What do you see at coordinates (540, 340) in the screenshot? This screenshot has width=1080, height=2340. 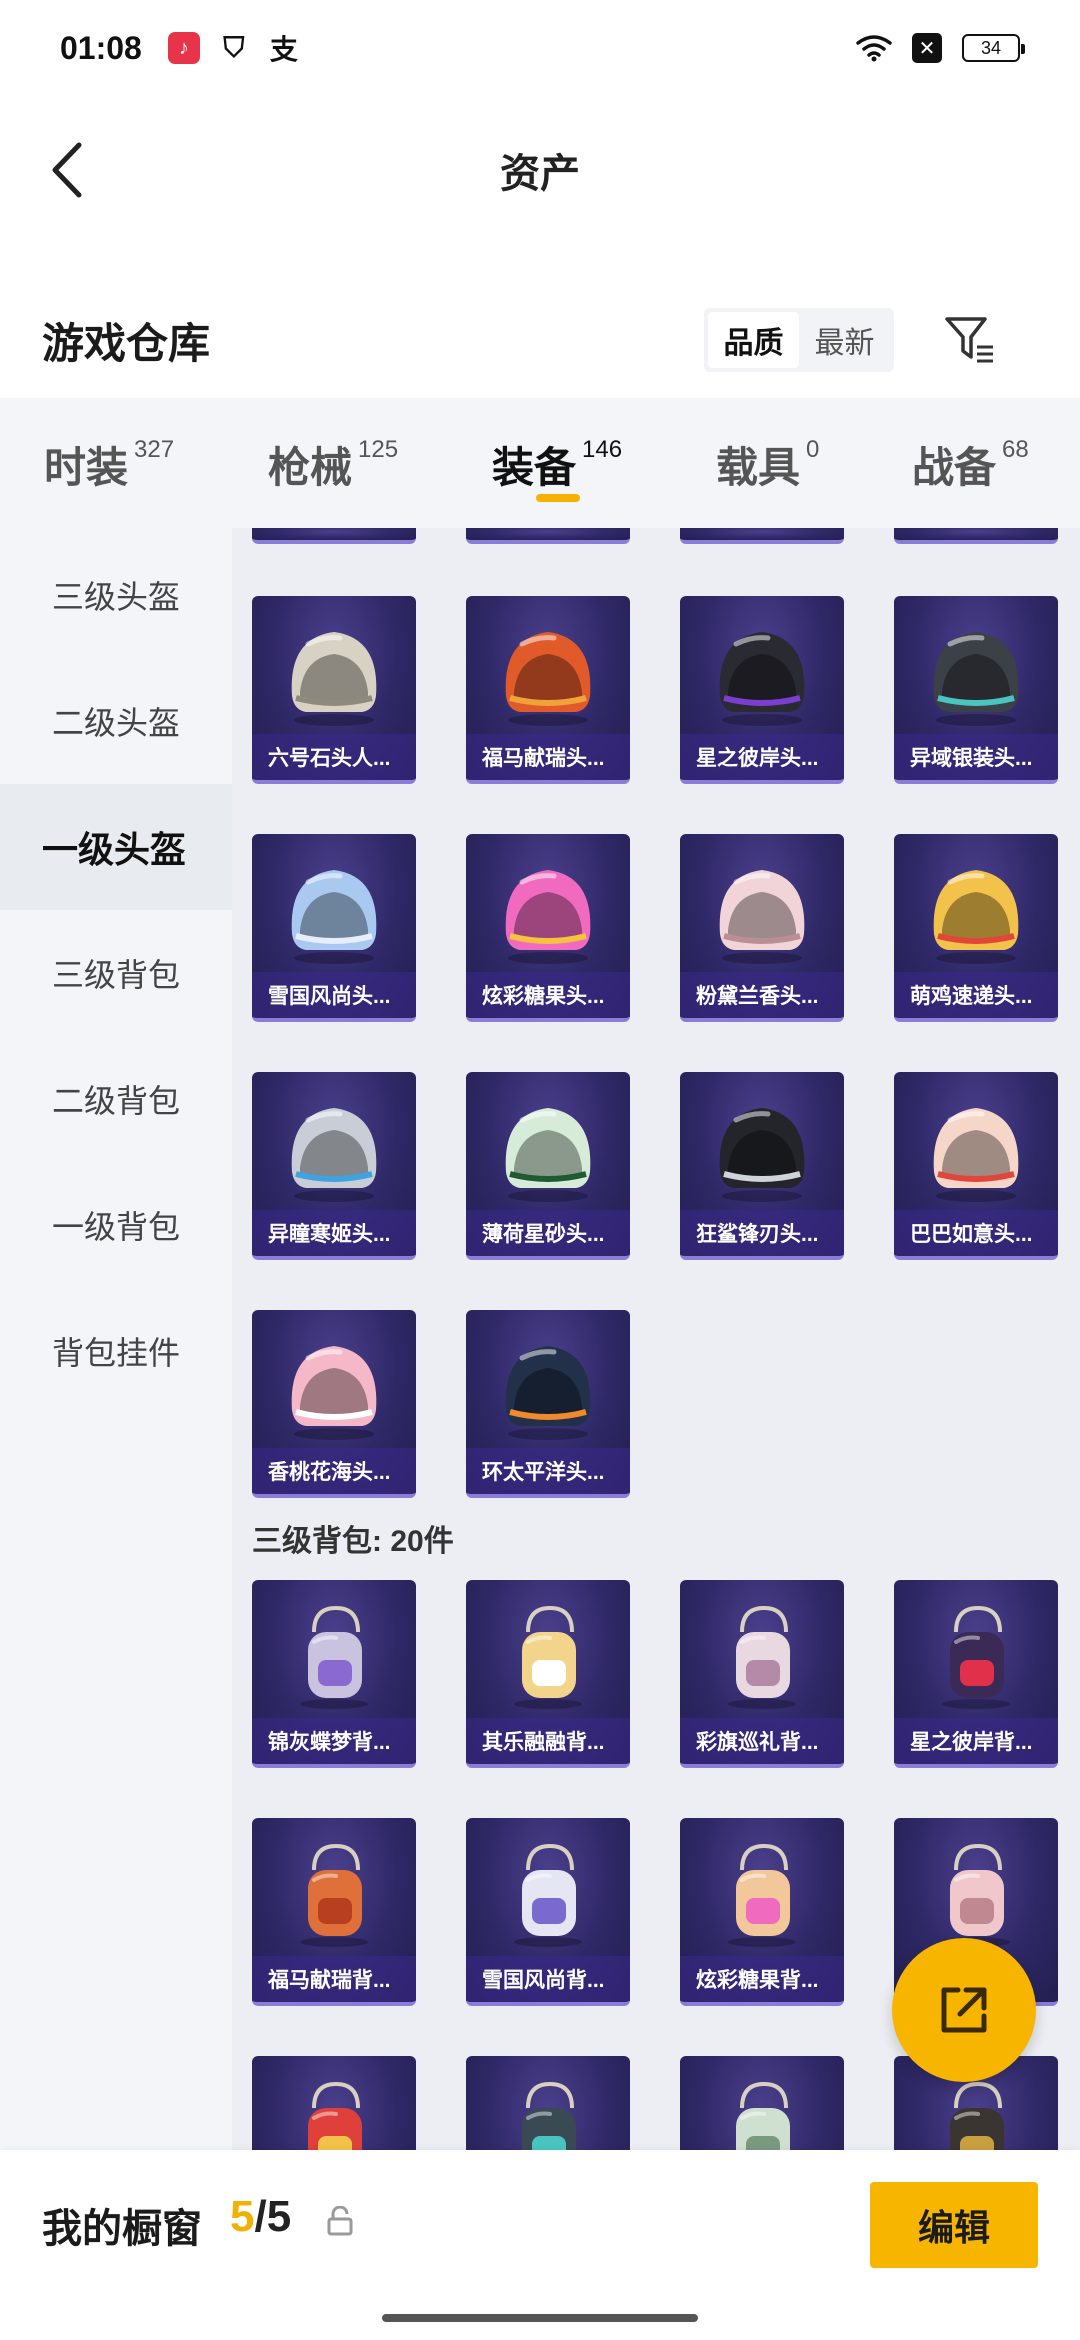 I see `section-header: 游戏仓库 品质 最新` at bounding box center [540, 340].